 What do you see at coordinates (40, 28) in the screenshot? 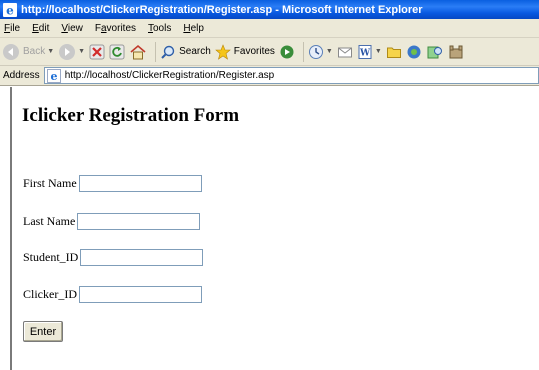
I see `menu-edit: Edit` at bounding box center [40, 28].